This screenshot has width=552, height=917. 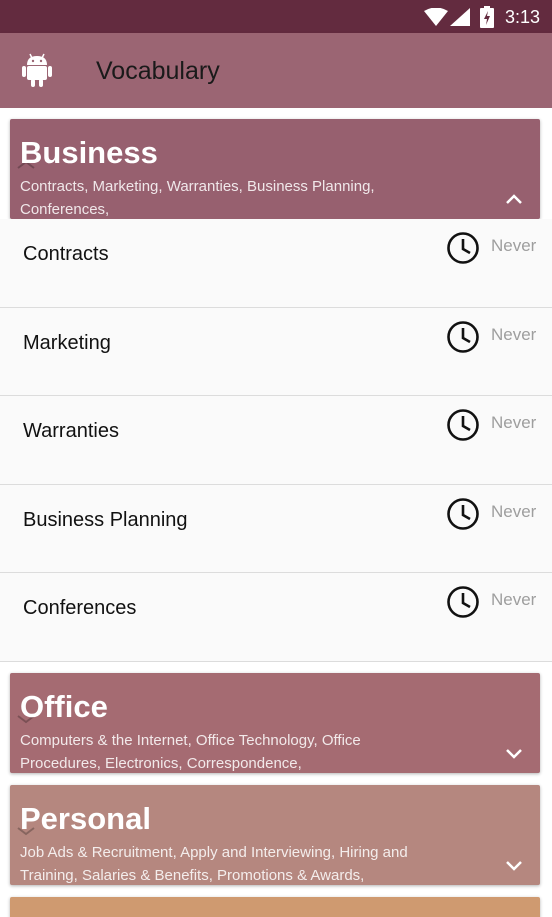 What do you see at coordinates (85, 818) in the screenshot?
I see `category-title: Personal` at bounding box center [85, 818].